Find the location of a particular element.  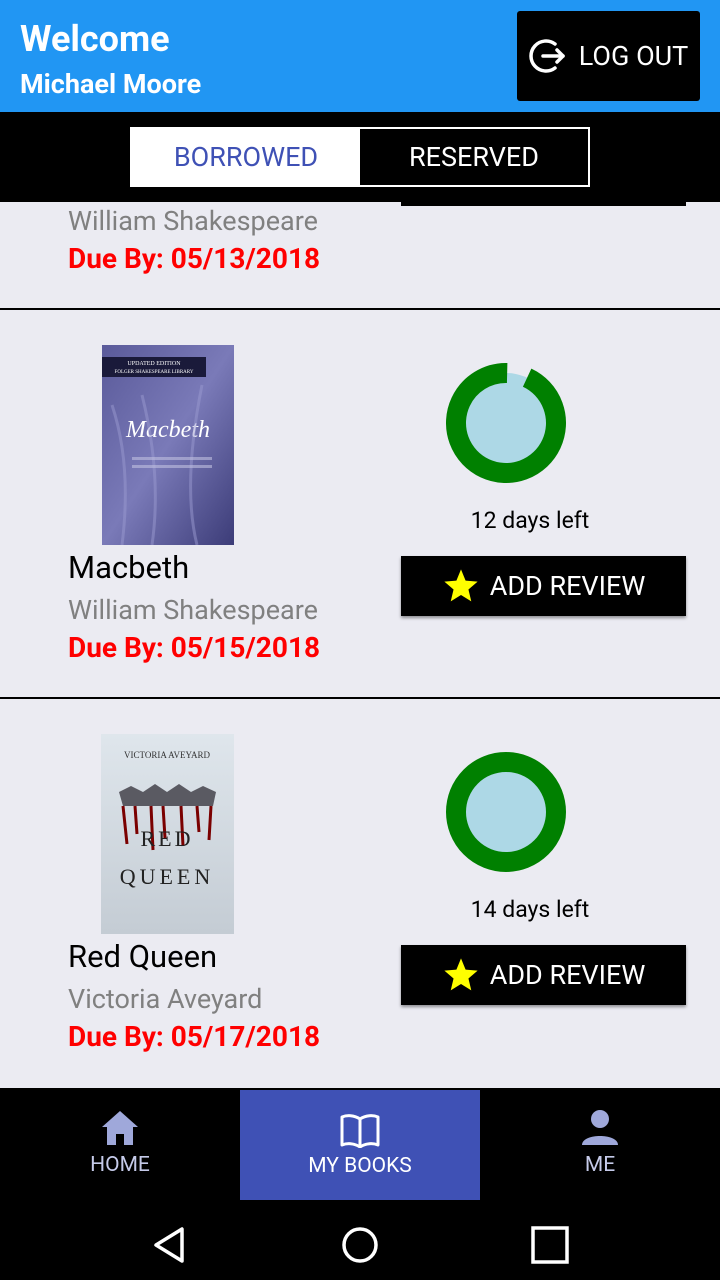

home-icon is located at coordinates (120, 1128).